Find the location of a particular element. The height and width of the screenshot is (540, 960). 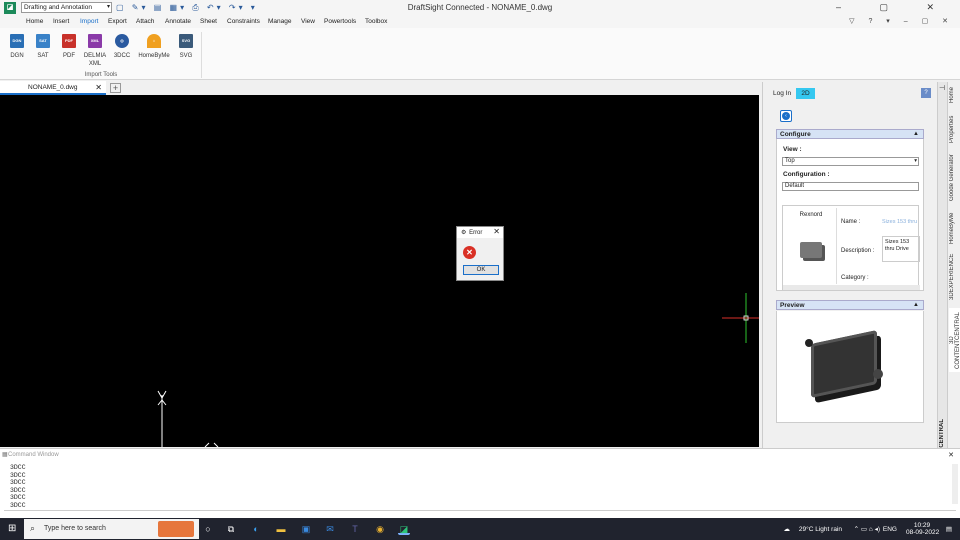

configuration-field: Default is located at coordinates (850, 186).